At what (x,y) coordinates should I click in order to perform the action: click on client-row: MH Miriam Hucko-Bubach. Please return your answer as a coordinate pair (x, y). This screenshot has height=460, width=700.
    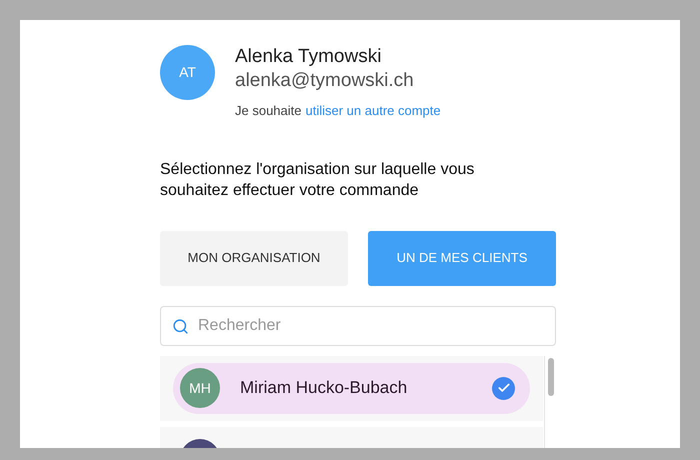
    Looking at the image, I should click on (351, 388).